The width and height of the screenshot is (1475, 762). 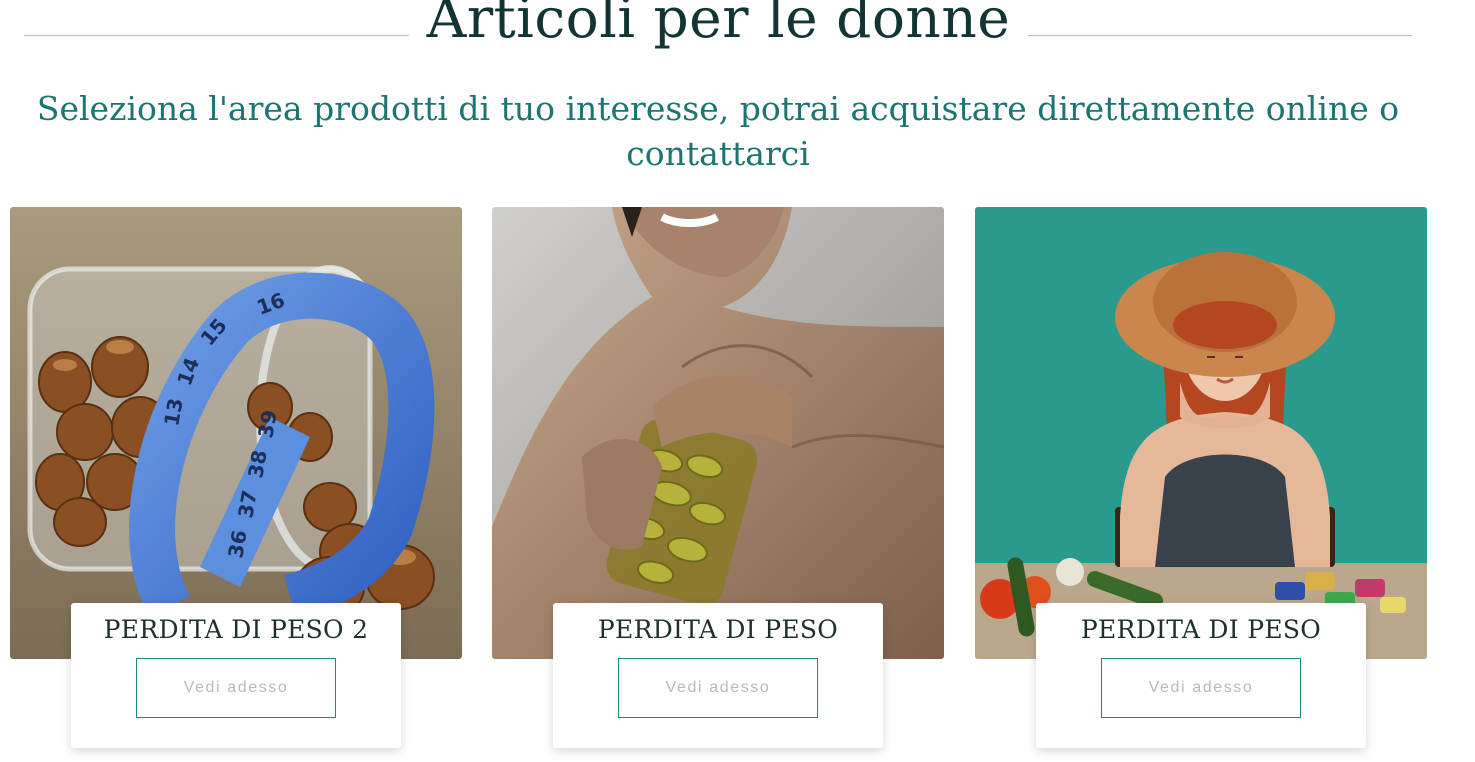 I want to click on svg-text: 38, so click(x=257, y=464).